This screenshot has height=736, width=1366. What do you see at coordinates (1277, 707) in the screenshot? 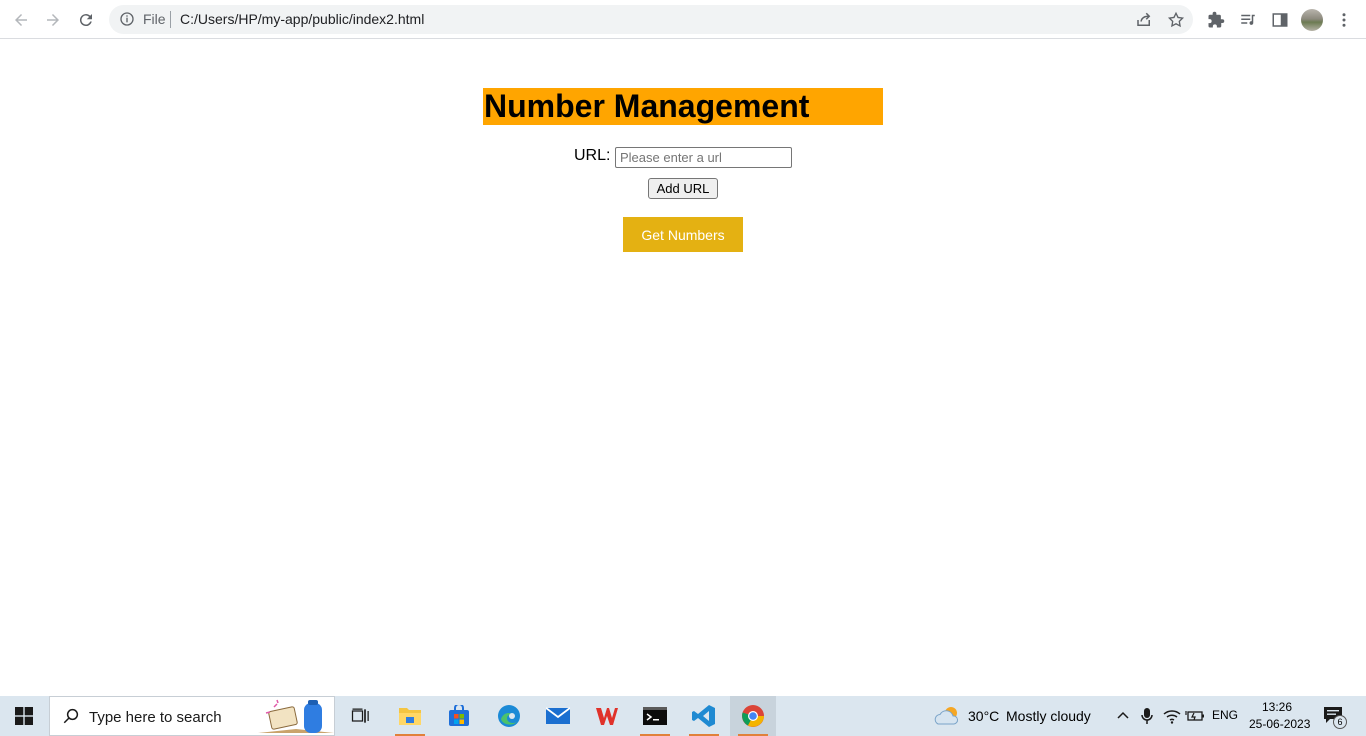
I see `clock-time: 13:26` at bounding box center [1277, 707].